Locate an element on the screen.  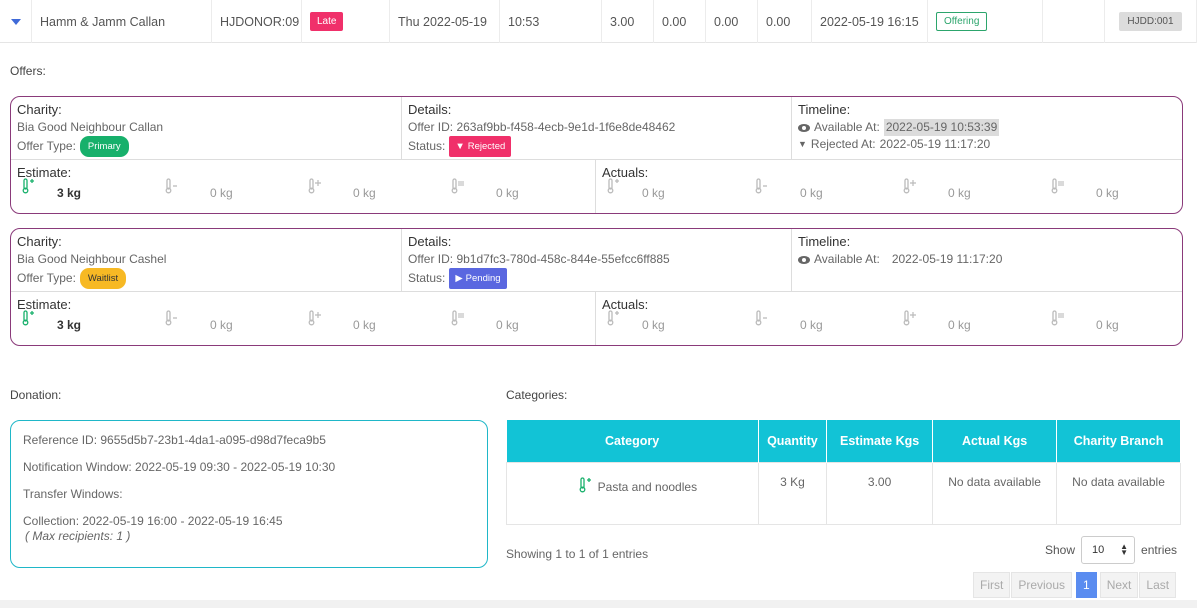
page-size-value: 10 is located at coordinates (1098, 550).